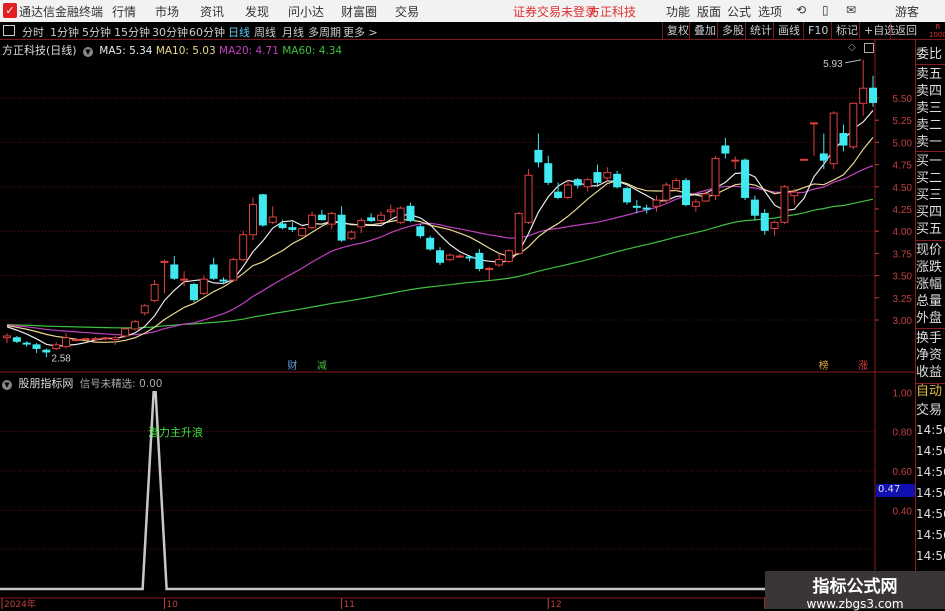  What do you see at coordinates (903, 210) in the screenshot?
I see `y-tick-label: 4.25` at bounding box center [903, 210].